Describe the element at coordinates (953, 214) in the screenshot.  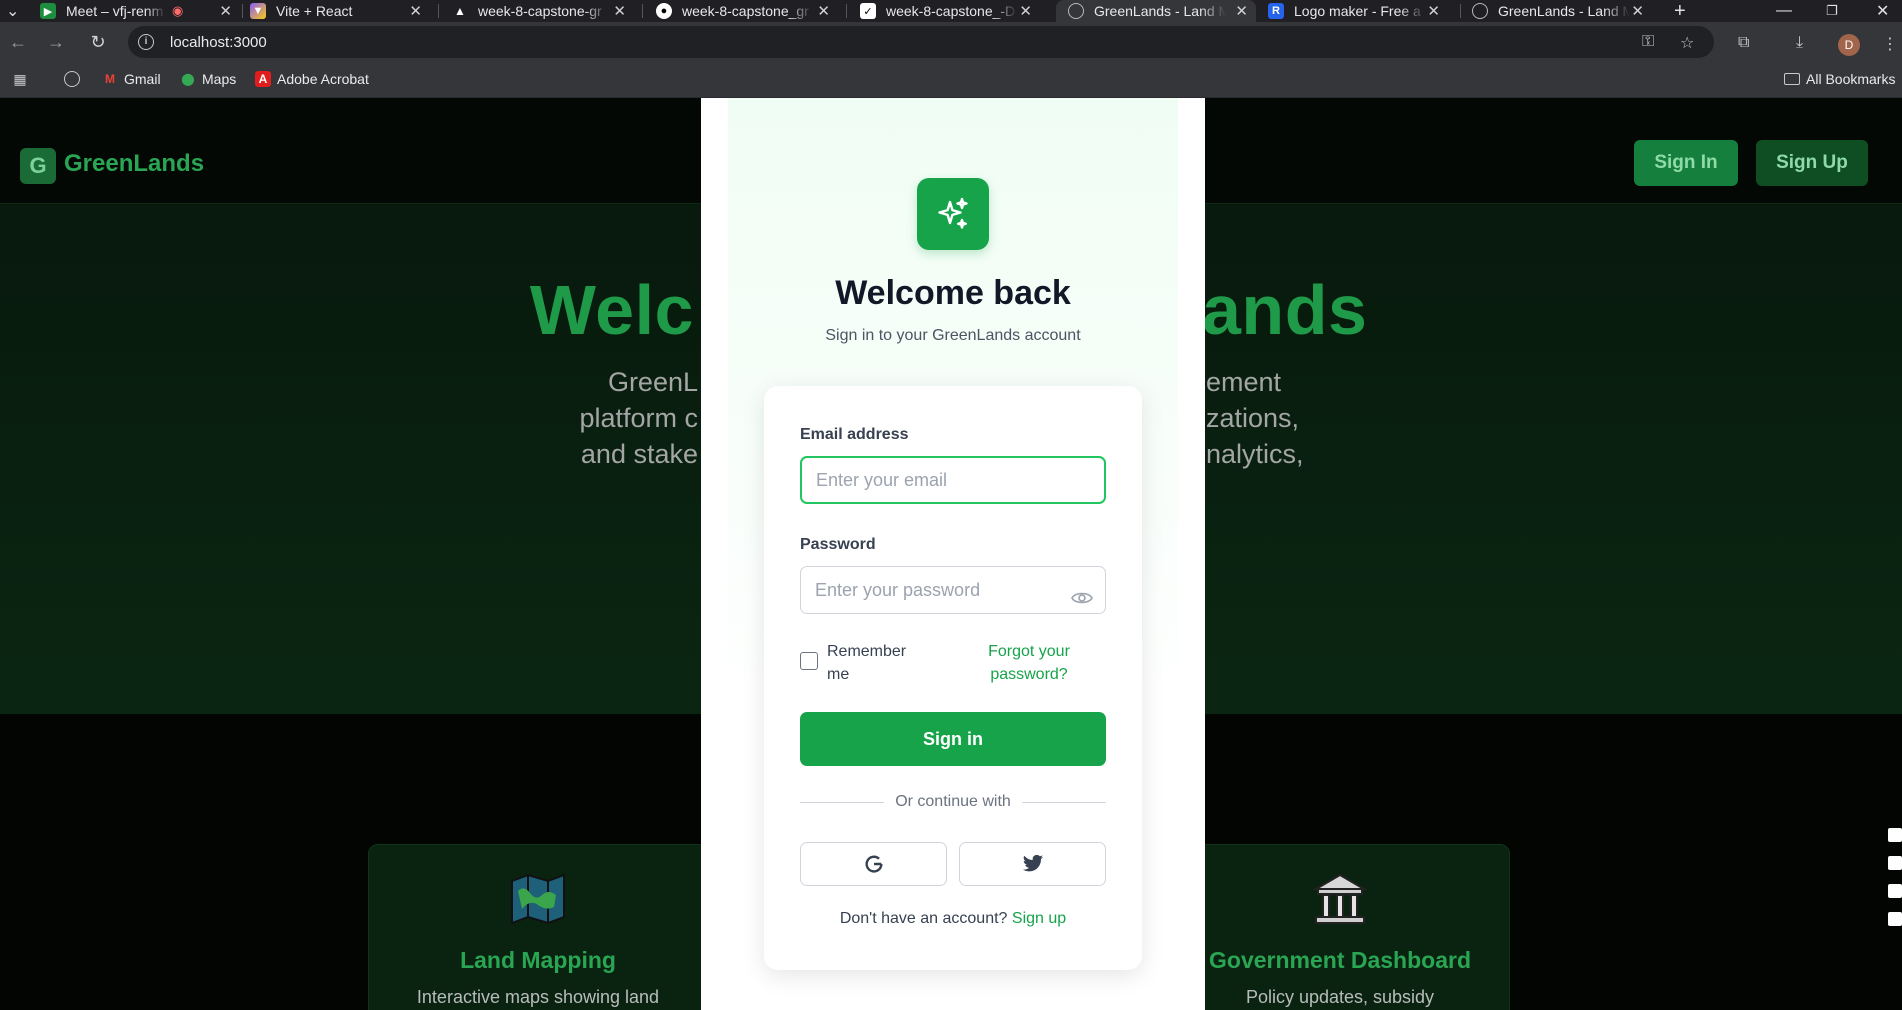
I see `sparkles-icon` at that location.